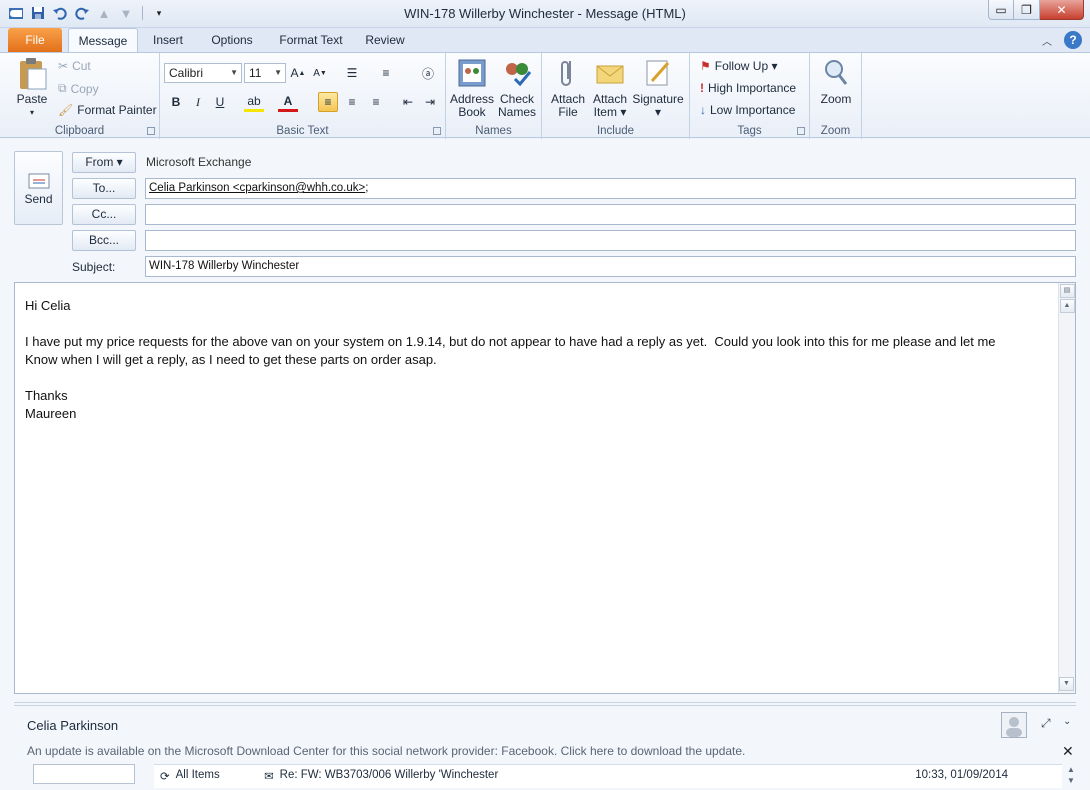 The width and height of the screenshot is (1090, 790). Describe the element at coordinates (79, 131) in the screenshot. I see `clipboard-group-label: Clipboard` at that location.